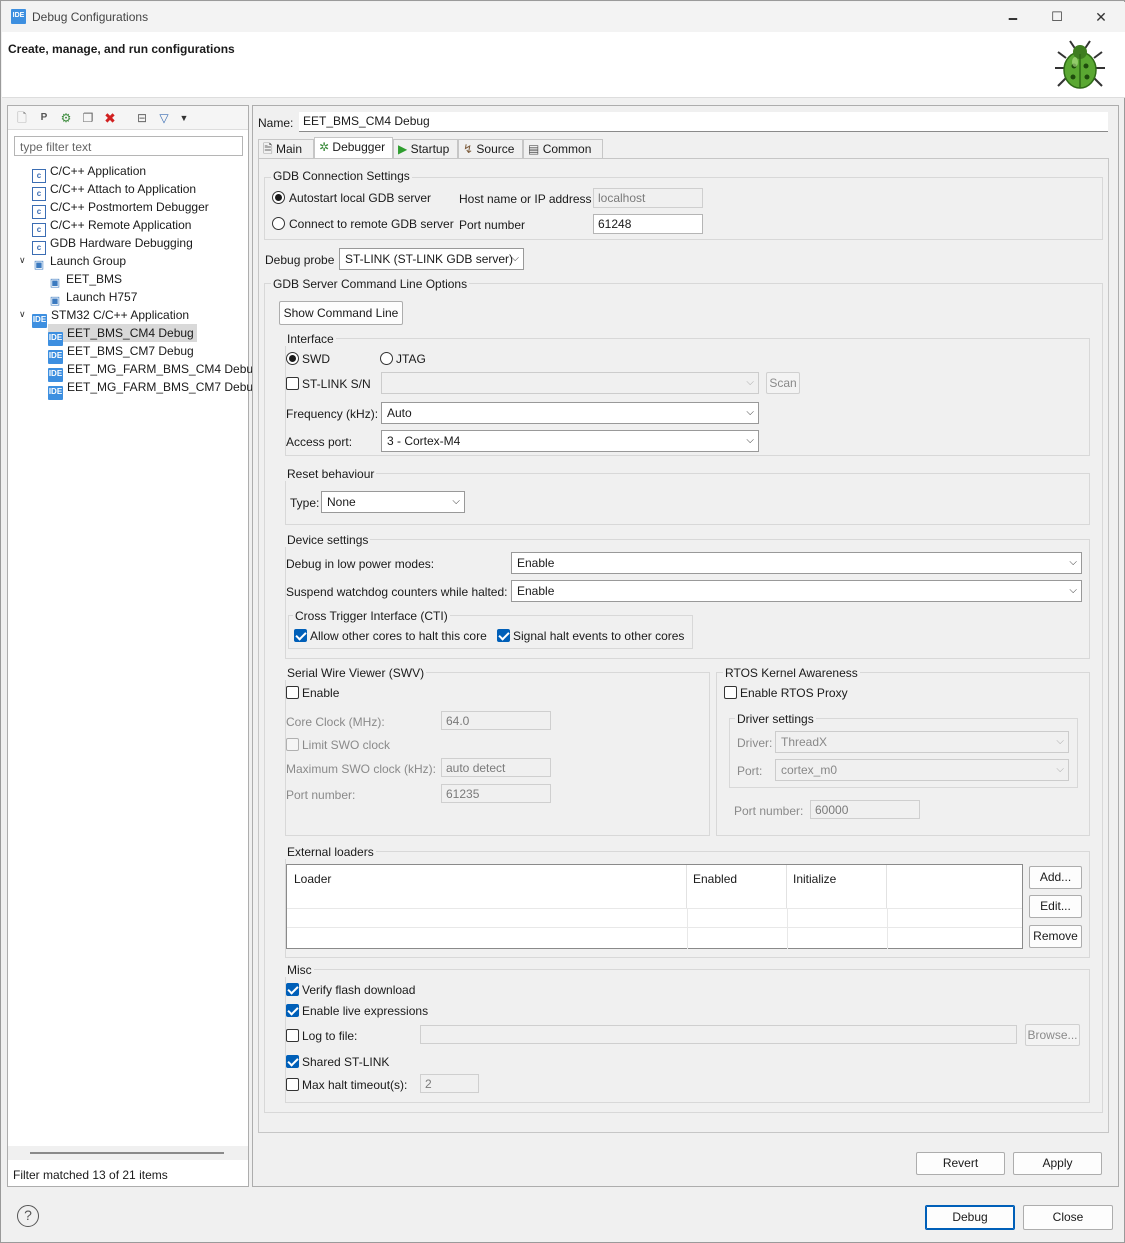  Describe the element at coordinates (278, 223) in the screenshot. I see `remote-radio` at that location.